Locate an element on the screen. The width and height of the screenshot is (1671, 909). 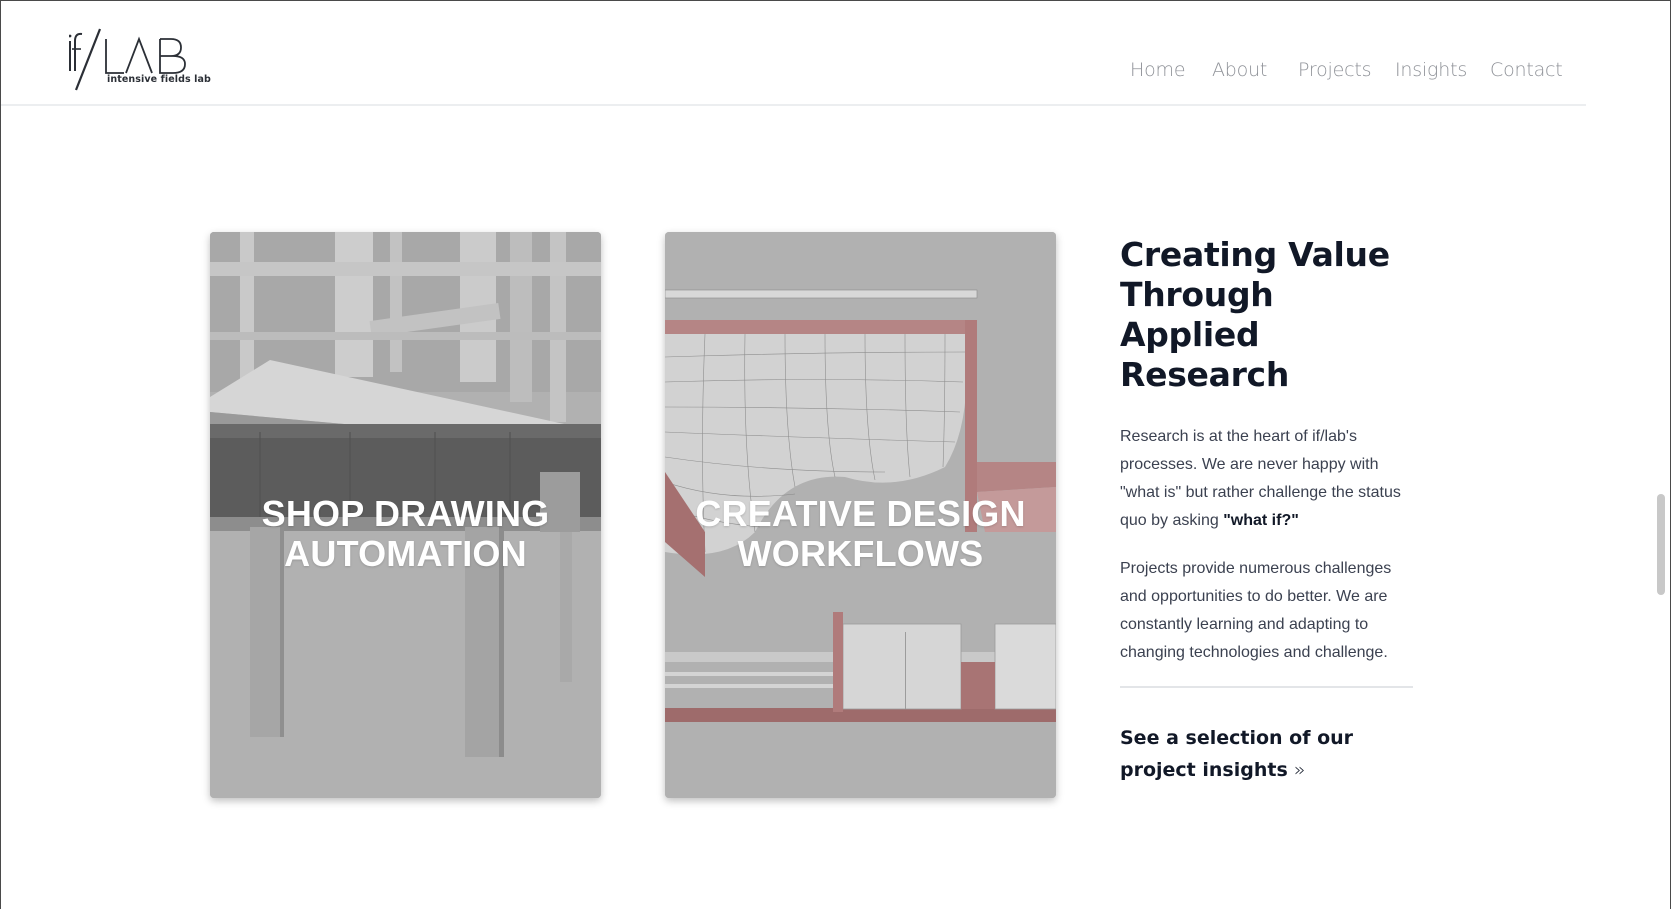
card-creative-design-workflows: CREATIVE DESIGN WORKFLOWS is located at coordinates (860, 515).